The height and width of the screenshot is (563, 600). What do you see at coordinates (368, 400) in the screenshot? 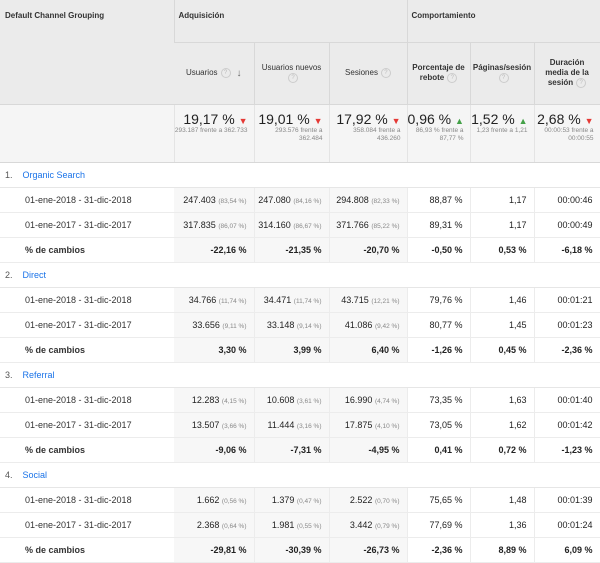
I see `cell-sesiones: 16.990 (4,74 %)` at bounding box center [368, 400].